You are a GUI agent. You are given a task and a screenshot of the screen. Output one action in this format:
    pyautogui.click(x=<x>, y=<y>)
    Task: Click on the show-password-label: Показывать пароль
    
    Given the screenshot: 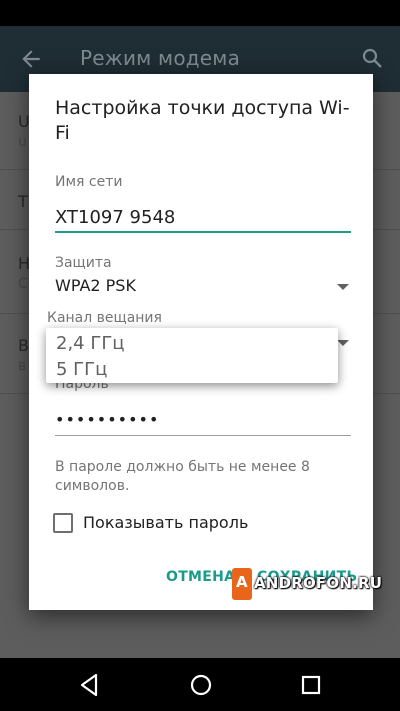 What is the action you would take?
    pyautogui.click(x=166, y=522)
    